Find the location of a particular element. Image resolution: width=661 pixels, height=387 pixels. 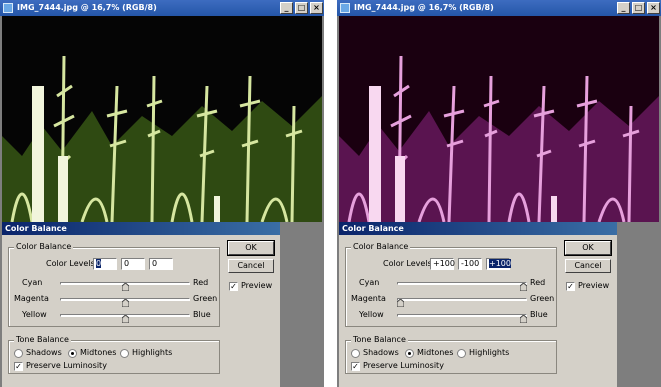

yellow-blue-slider-track is located at coordinates (462, 315).